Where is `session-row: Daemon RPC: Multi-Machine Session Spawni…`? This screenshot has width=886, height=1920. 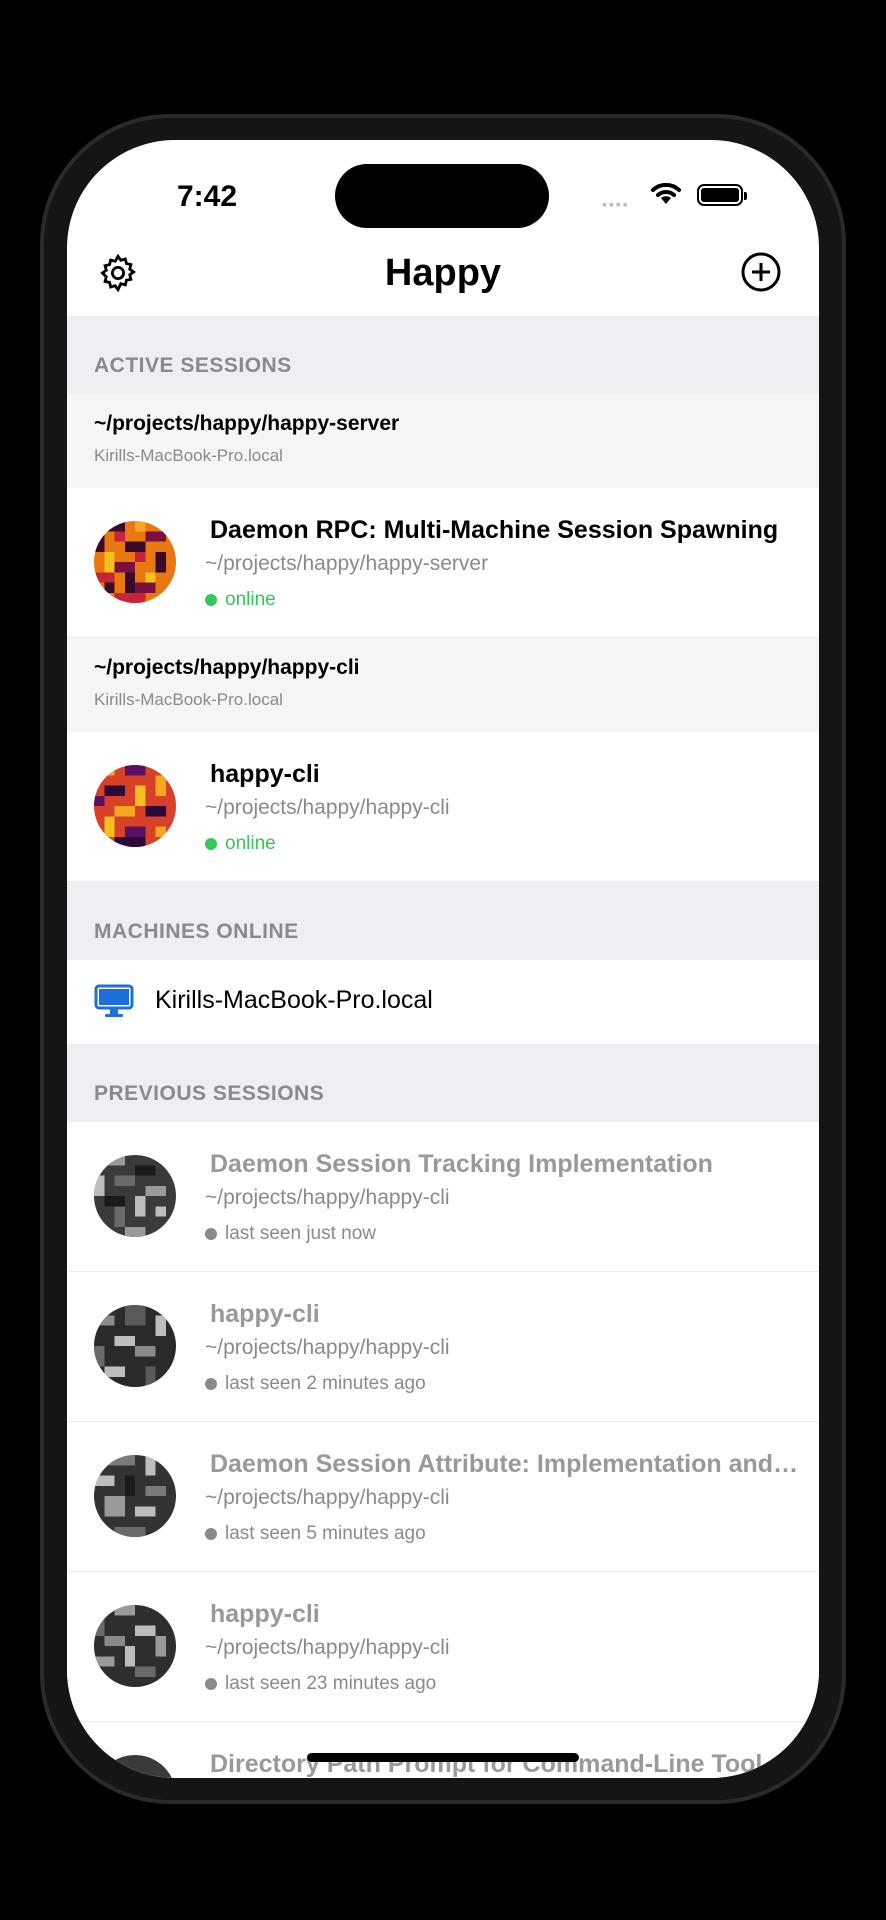 session-row: Daemon RPC: Multi-Machine Session Spawni… is located at coordinates (443, 563).